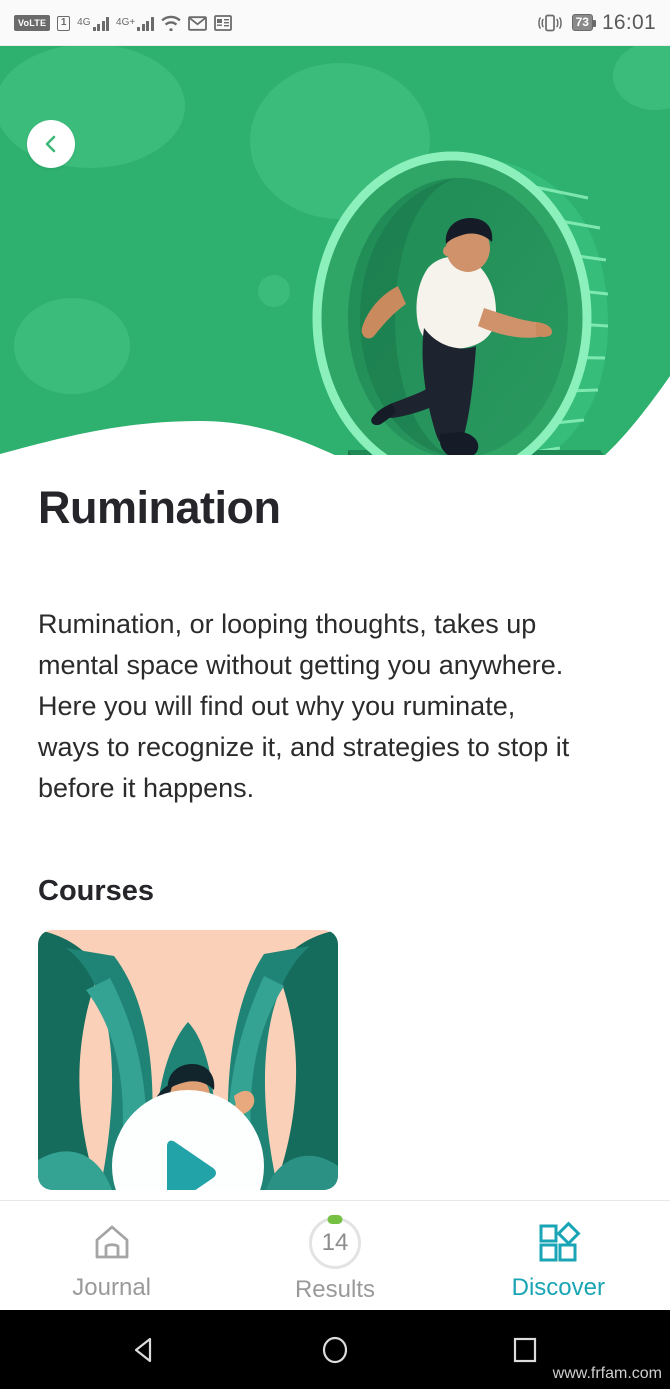 This screenshot has width=670, height=1389. I want to click on chevron-left-icon, so click(50, 144).